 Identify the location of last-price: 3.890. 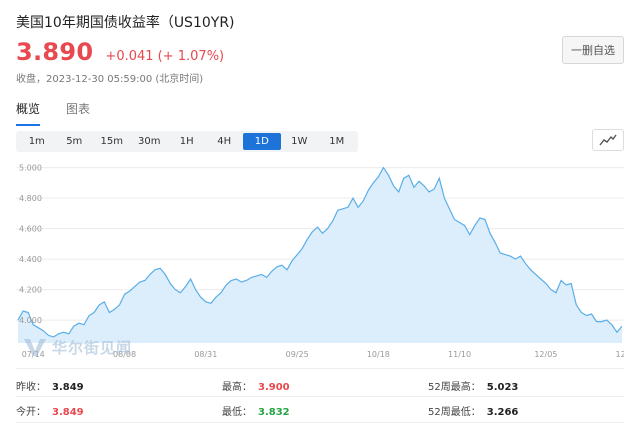
(55, 52).